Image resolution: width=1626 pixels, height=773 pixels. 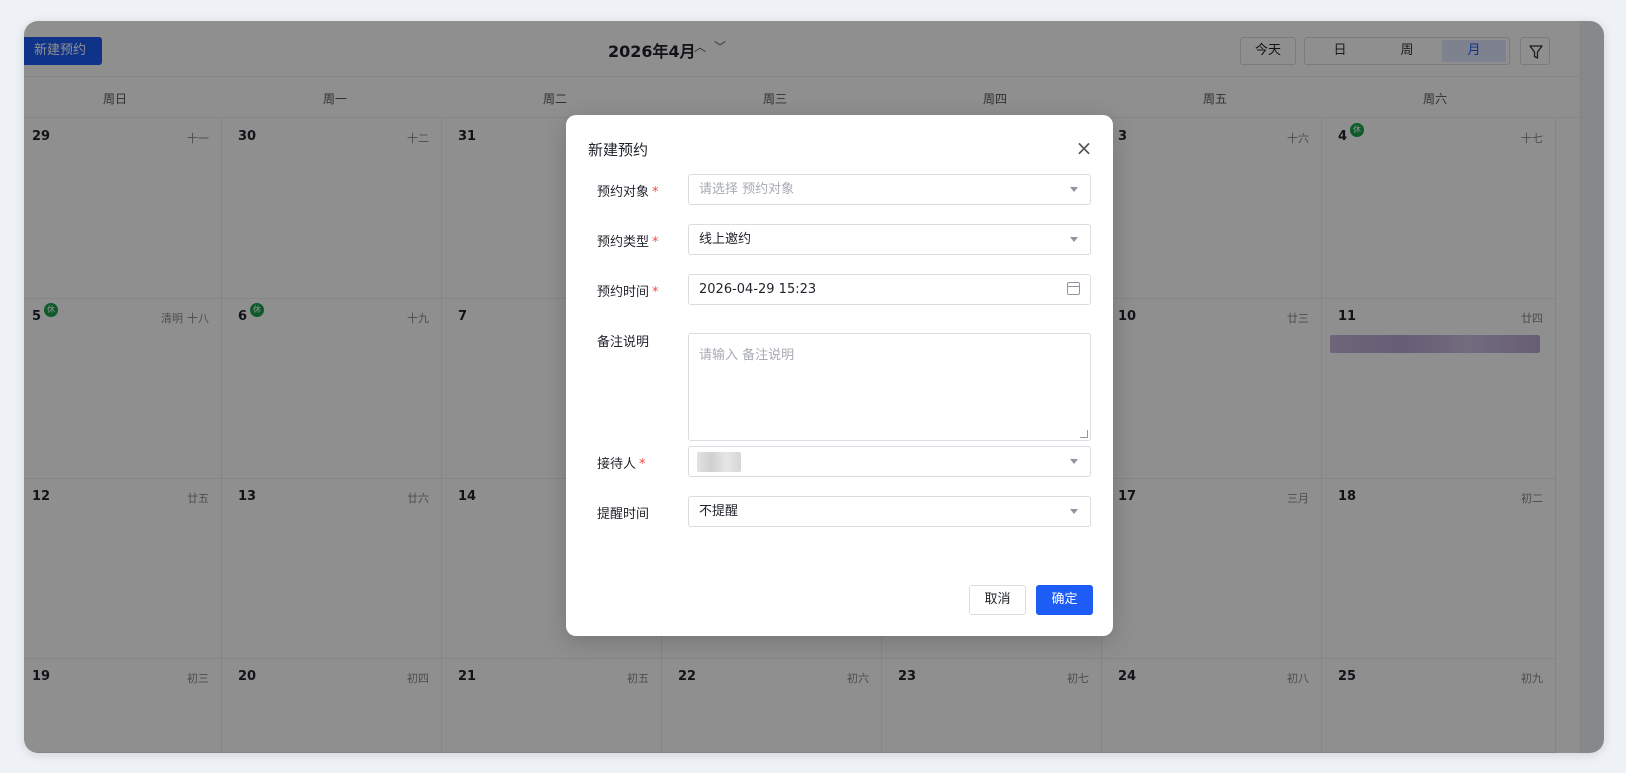 I want to click on resize-handle-icon, so click(x=1084, y=434).